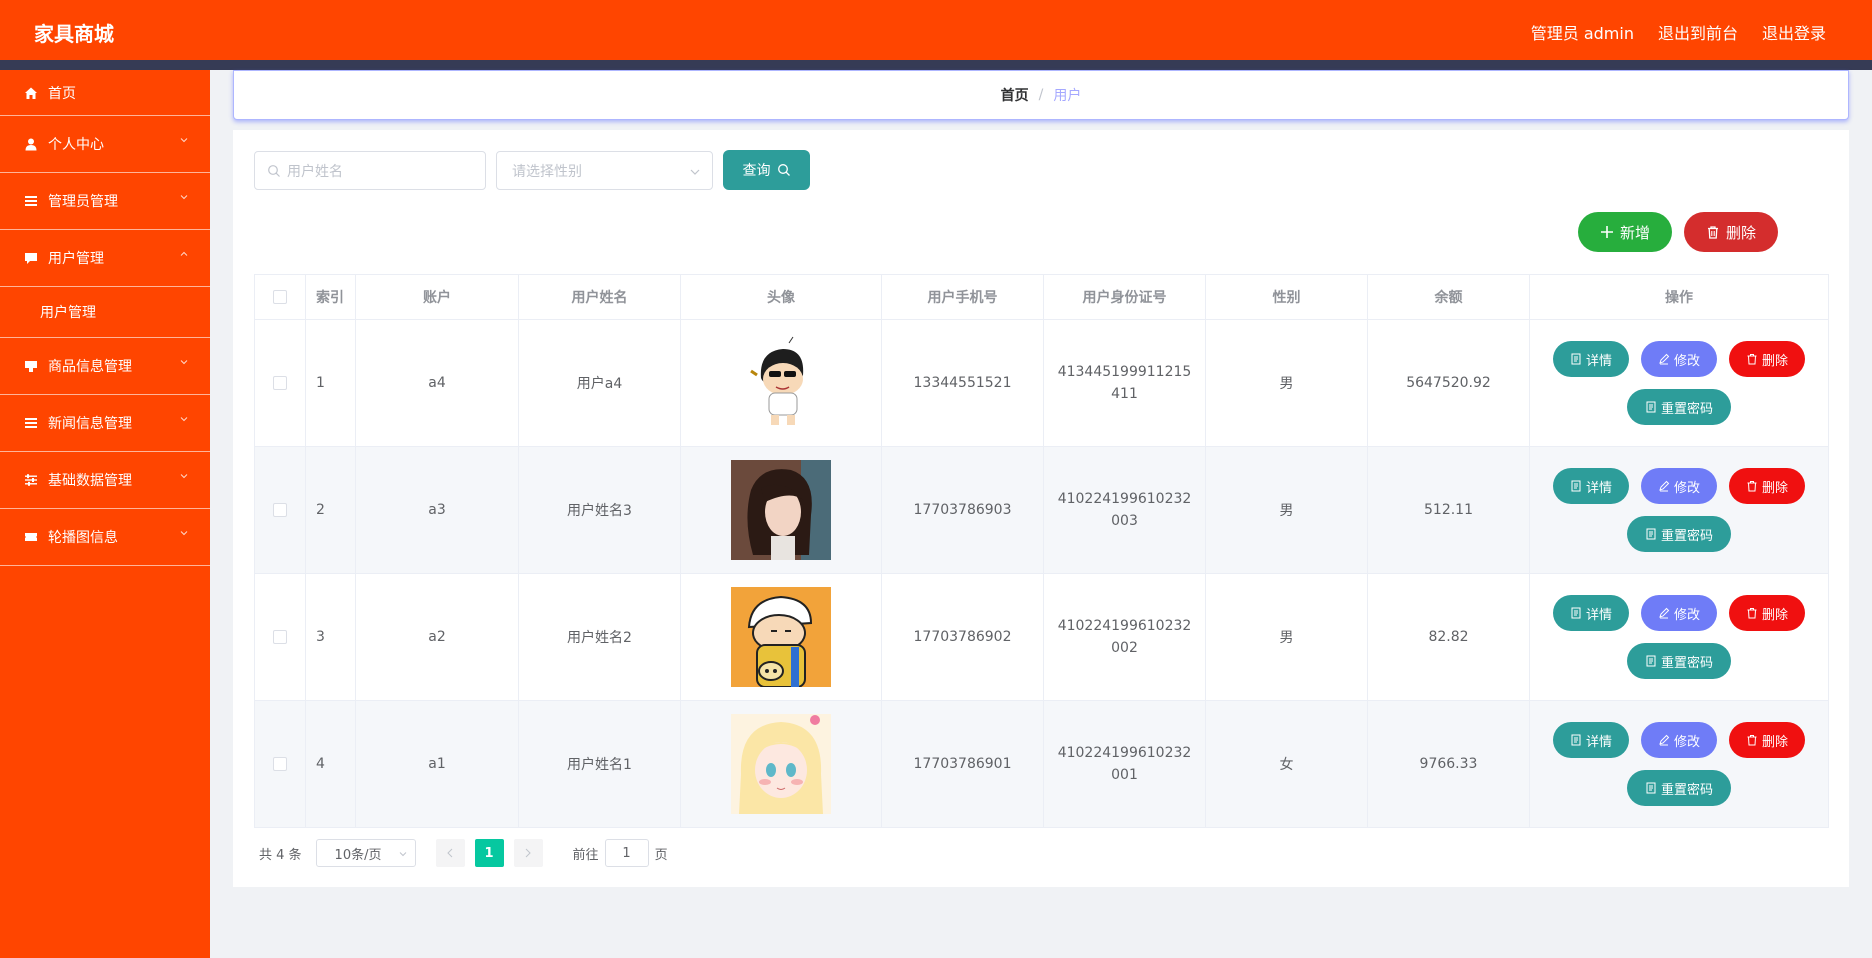 This screenshot has height=958, width=1872. What do you see at coordinates (365, 853) in the screenshot?
I see `page-size-select: 10条/页` at bounding box center [365, 853].